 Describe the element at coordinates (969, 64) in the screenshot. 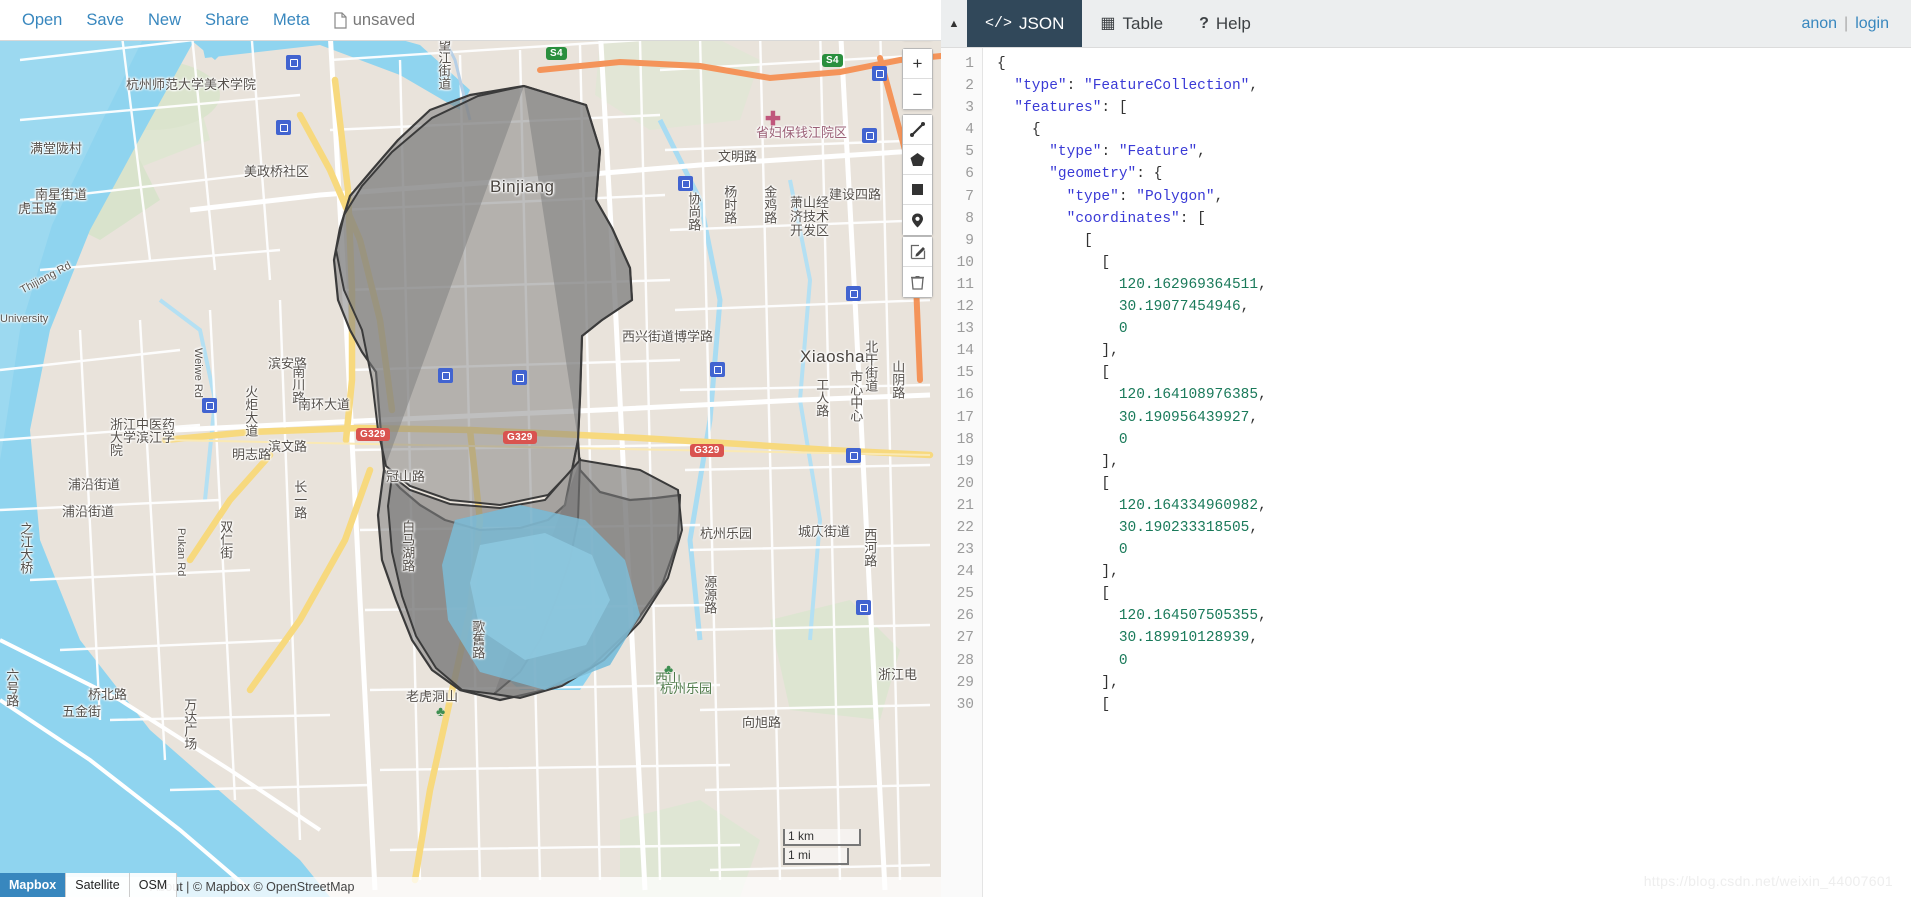

I see `line-number: 1` at that location.